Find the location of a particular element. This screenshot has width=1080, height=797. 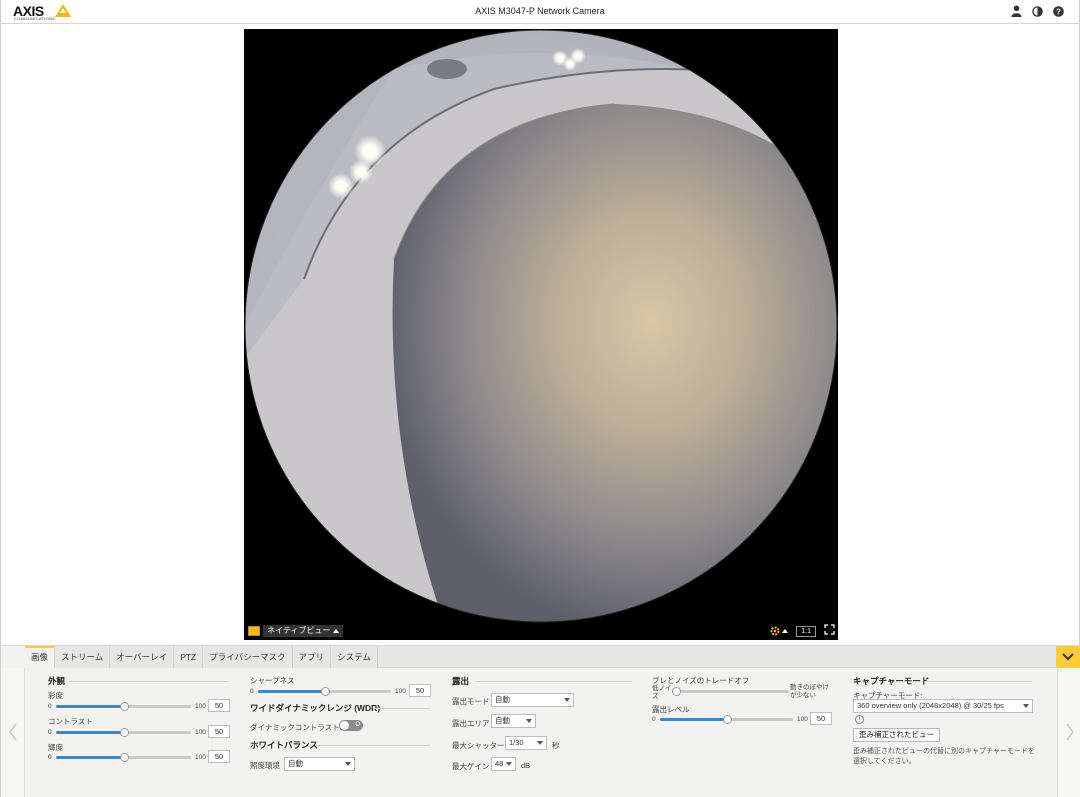

scale-1-1-button: 1:1 is located at coordinates (806, 631).